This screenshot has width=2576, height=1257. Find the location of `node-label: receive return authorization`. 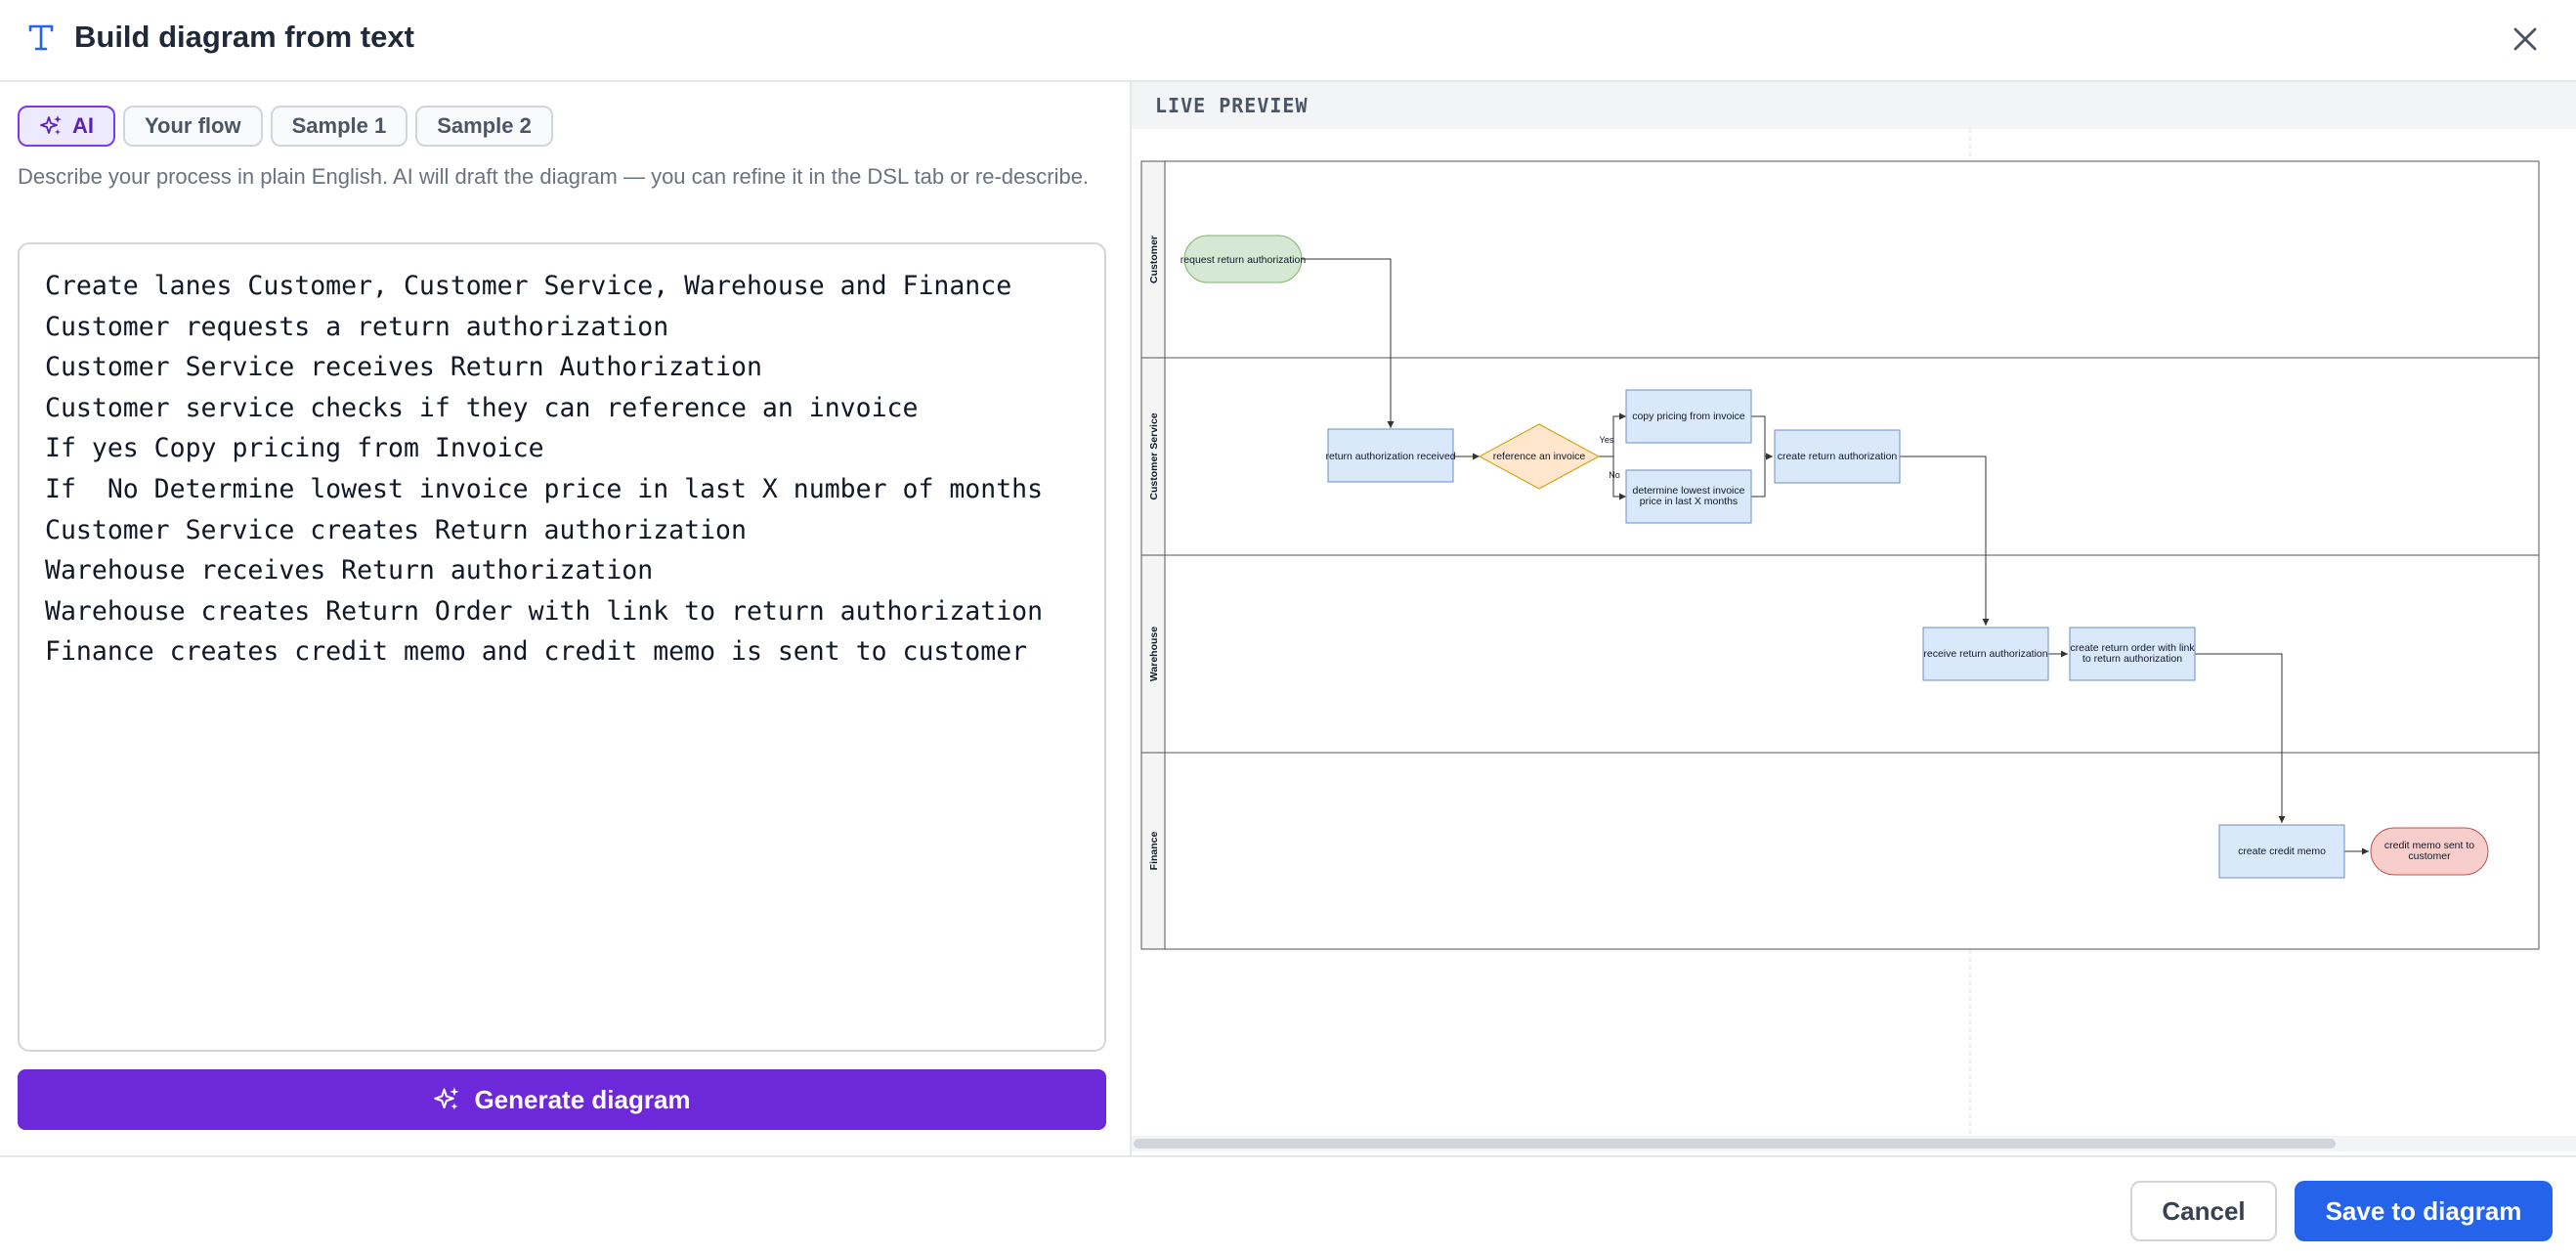

node-label: receive return authorization is located at coordinates (1985, 654).